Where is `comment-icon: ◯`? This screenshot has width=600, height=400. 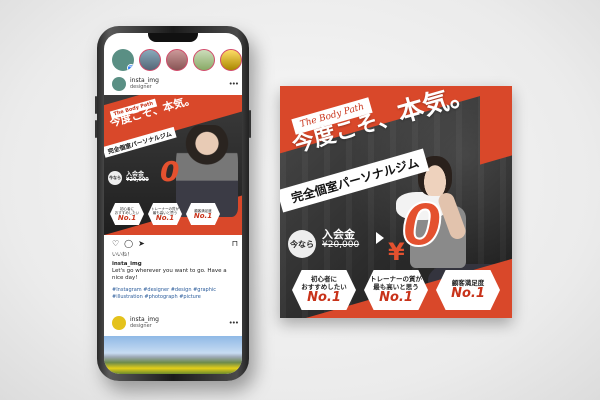
comment-icon: ◯ is located at coordinates (128, 244).